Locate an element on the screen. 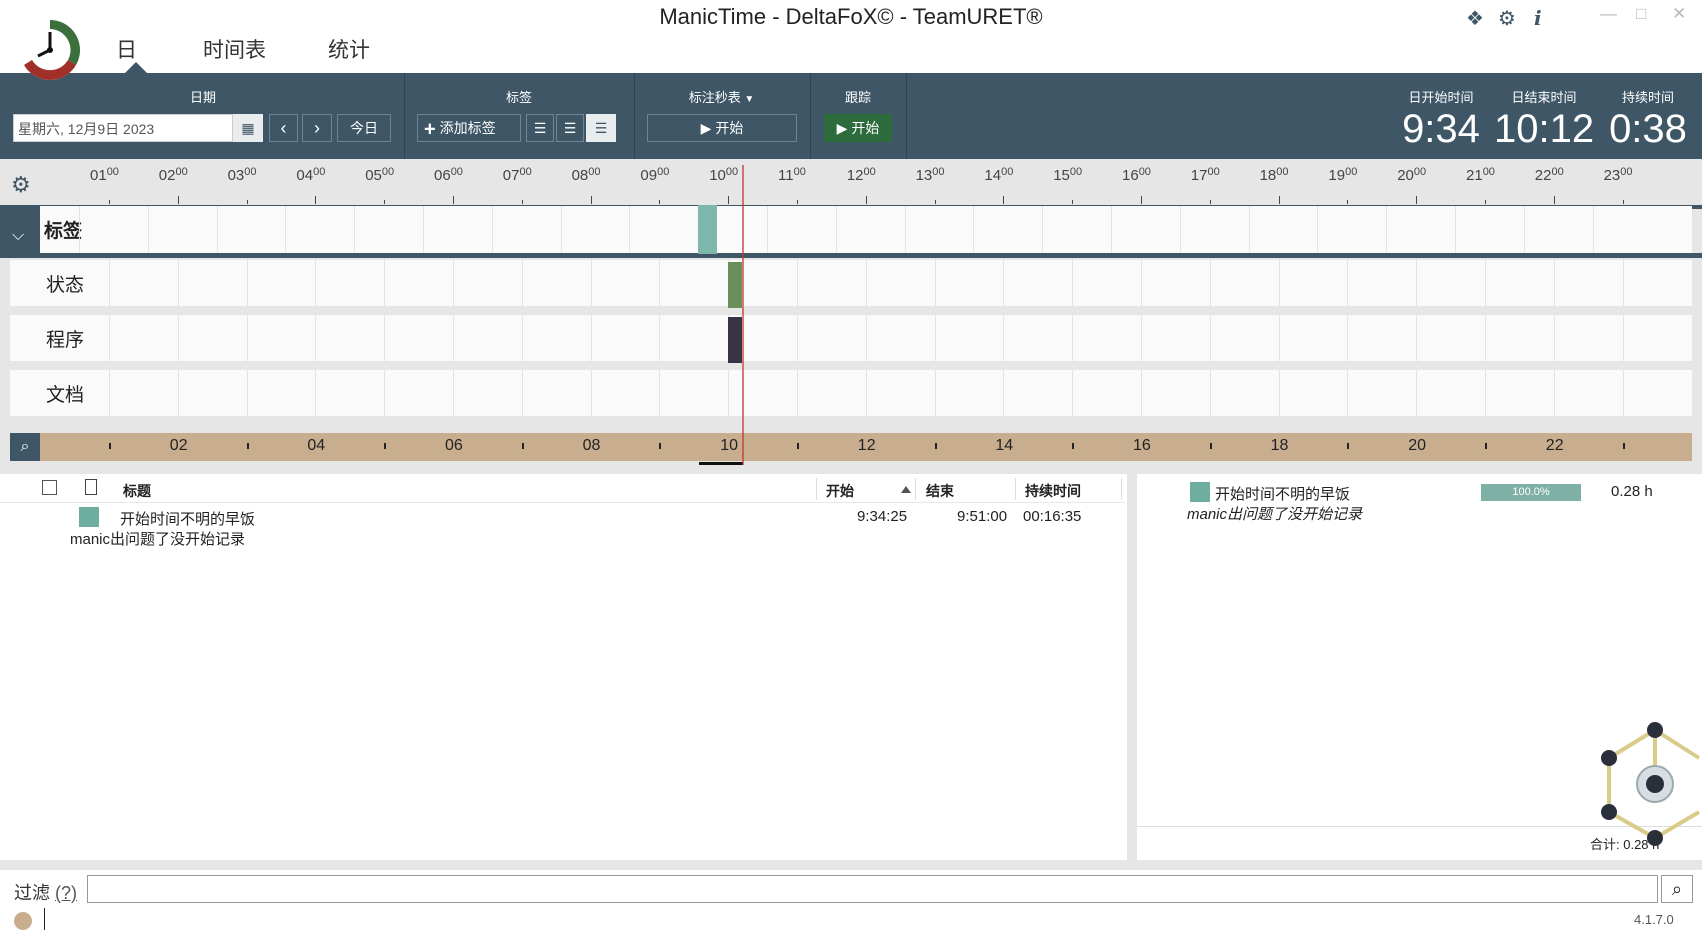 This screenshot has width=1702, height=937. tag-activity-block is located at coordinates (707, 229).